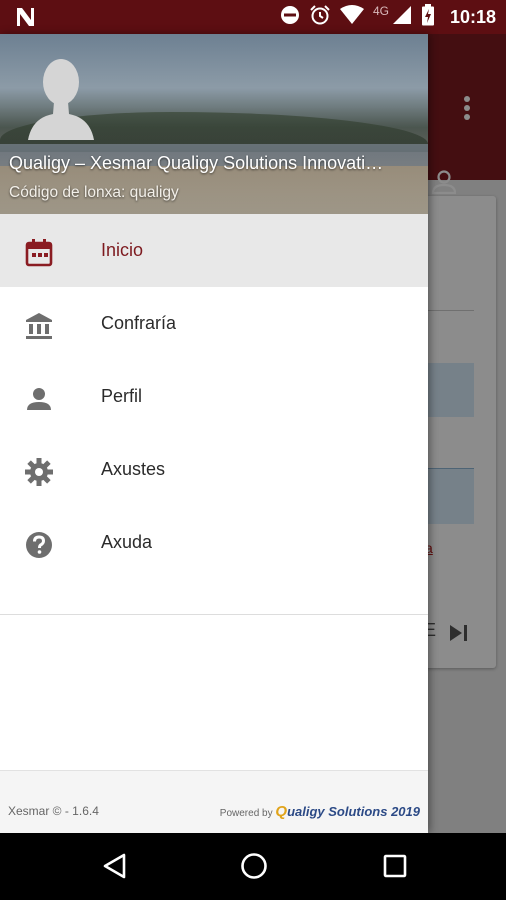 The width and height of the screenshot is (506, 900). I want to click on menu-item-perfil: Perfil, so click(214, 396).